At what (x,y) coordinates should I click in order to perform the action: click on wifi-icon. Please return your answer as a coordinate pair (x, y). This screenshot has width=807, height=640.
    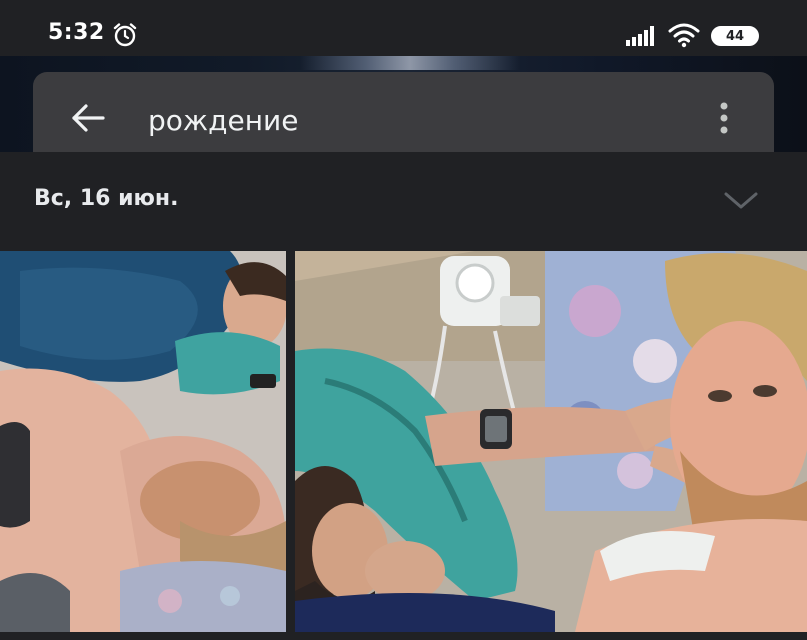
    Looking at the image, I should click on (684, 37).